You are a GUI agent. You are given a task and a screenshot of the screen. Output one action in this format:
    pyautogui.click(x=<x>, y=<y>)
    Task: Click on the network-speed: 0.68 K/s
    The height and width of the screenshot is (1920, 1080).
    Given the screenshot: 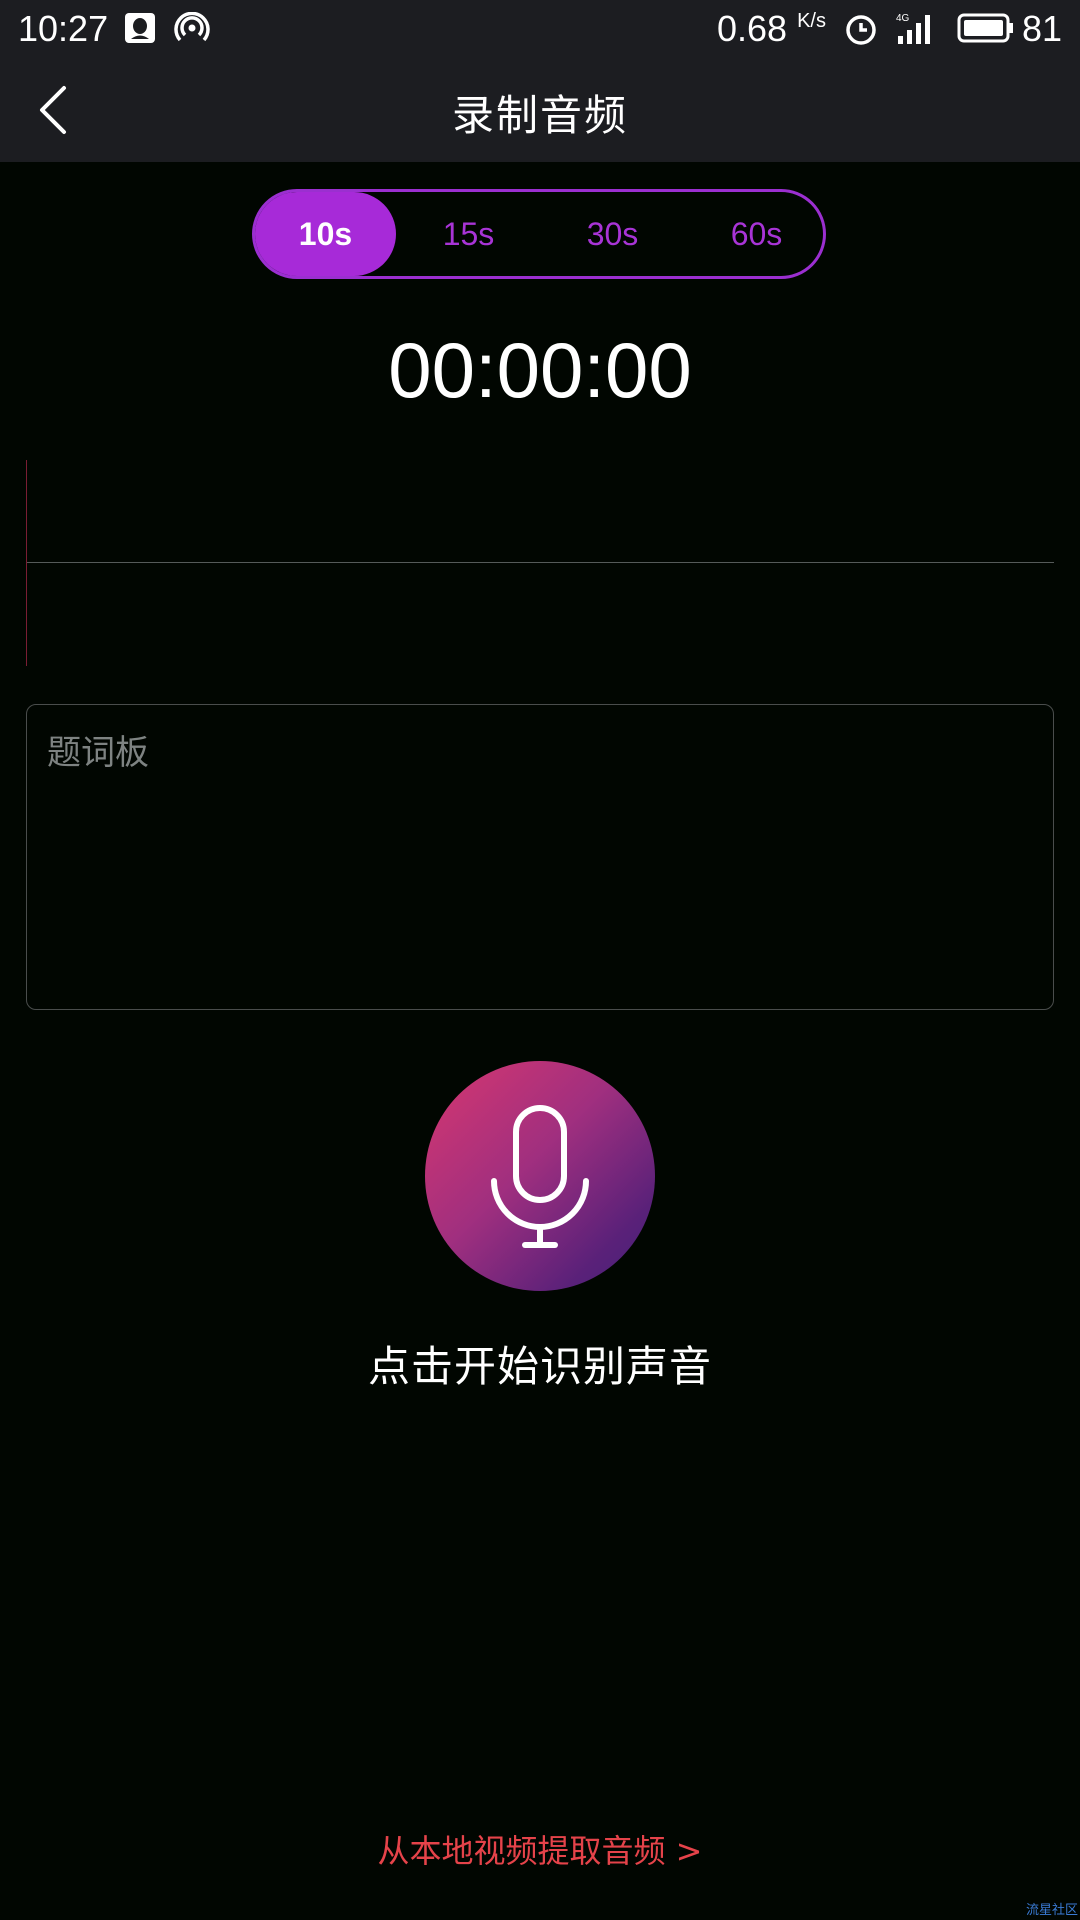 What is the action you would take?
    pyautogui.click(x=771, y=29)
    